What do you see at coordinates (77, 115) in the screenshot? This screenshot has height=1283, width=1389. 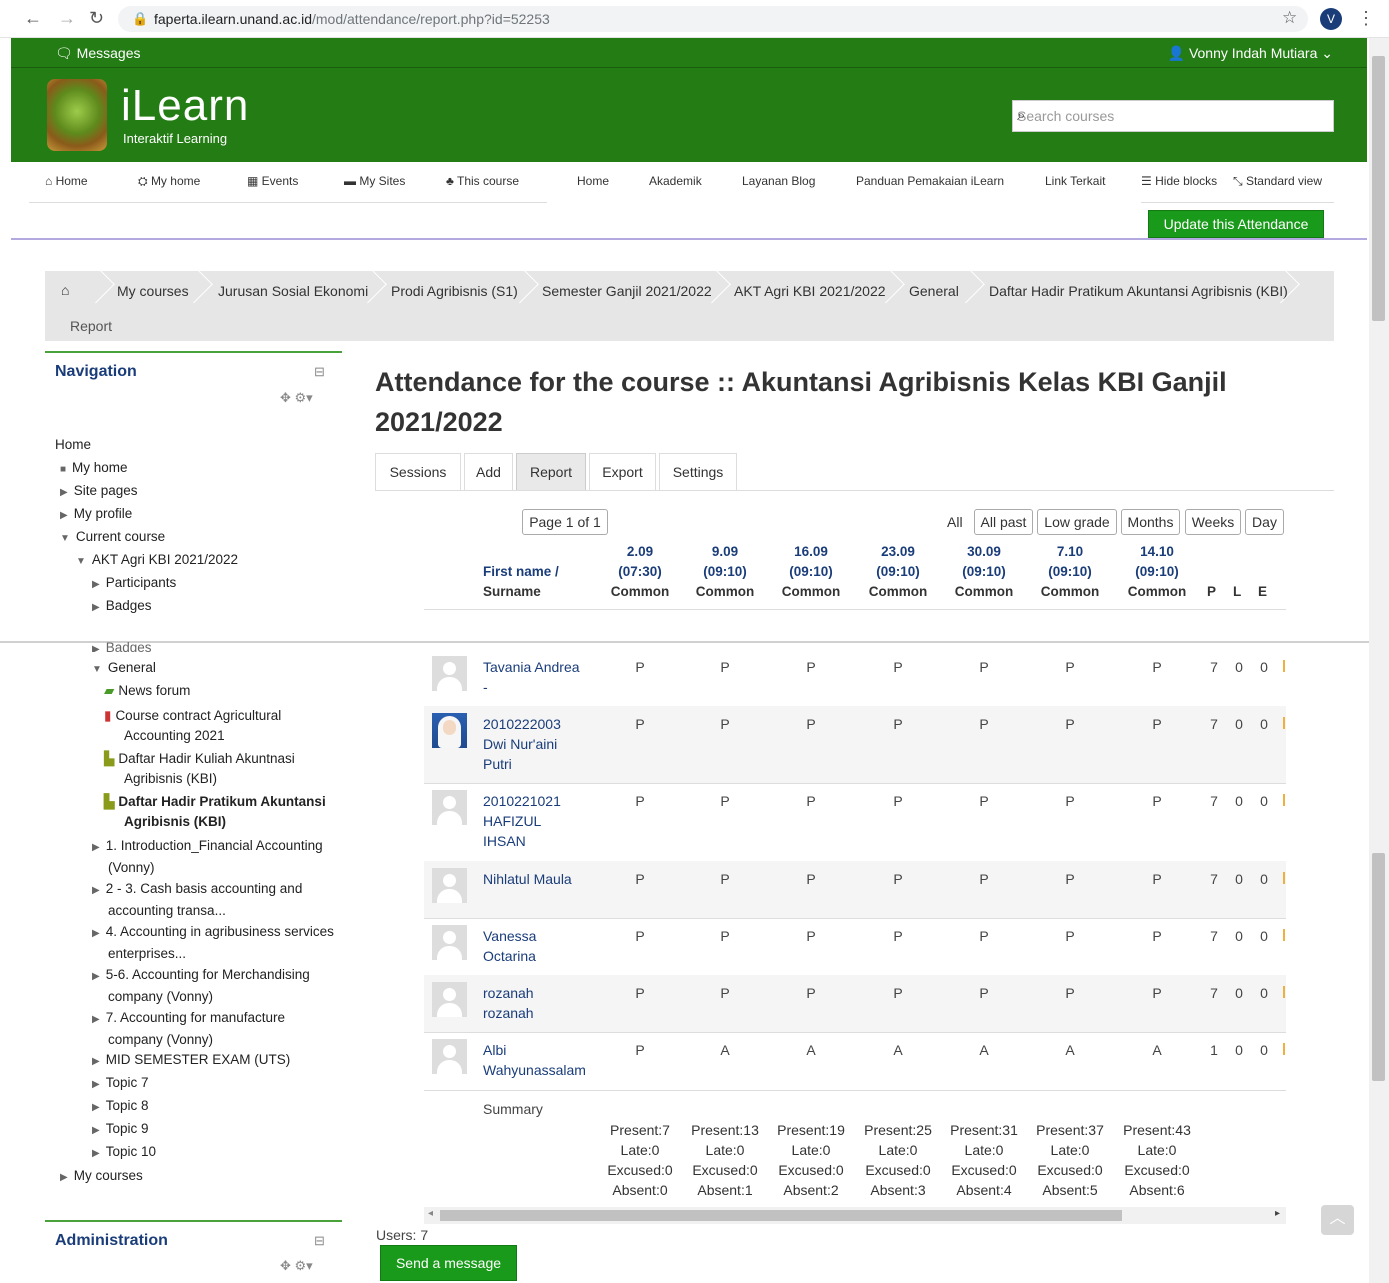 I see `university-logo` at bounding box center [77, 115].